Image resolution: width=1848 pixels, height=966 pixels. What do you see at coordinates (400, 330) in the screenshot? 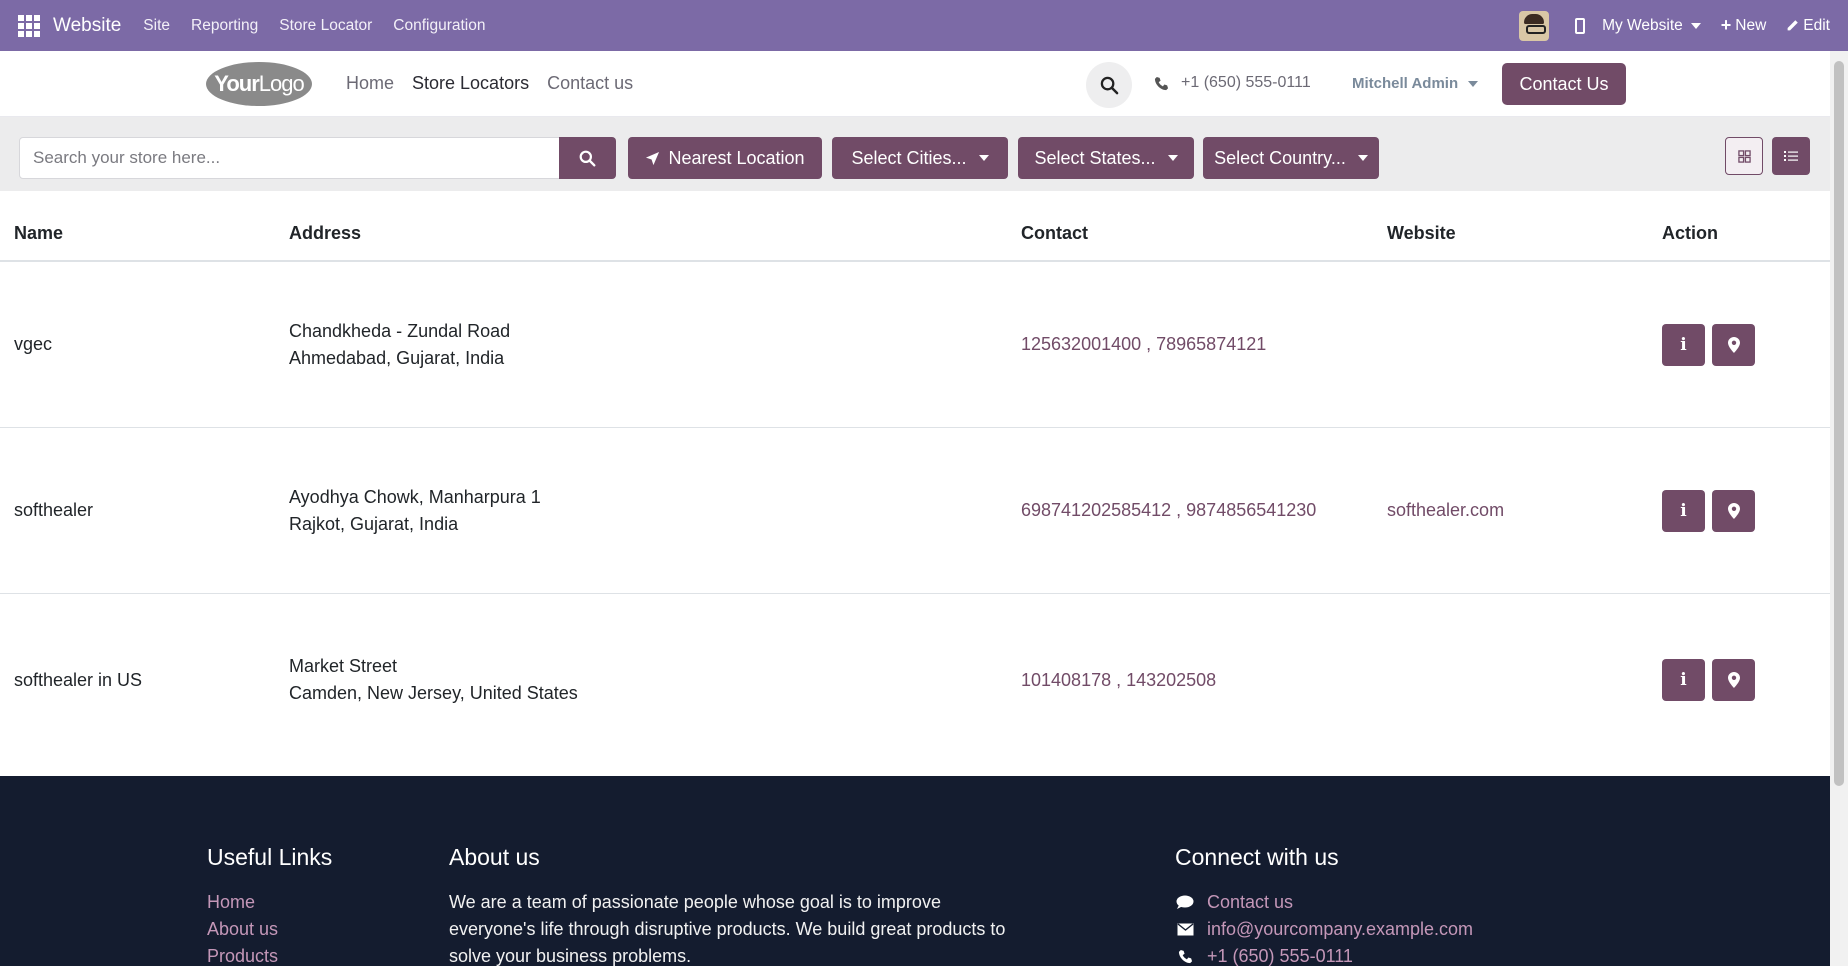
I see `address-line-1: Chandkheda - Zundal Road` at bounding box center [400, 330].